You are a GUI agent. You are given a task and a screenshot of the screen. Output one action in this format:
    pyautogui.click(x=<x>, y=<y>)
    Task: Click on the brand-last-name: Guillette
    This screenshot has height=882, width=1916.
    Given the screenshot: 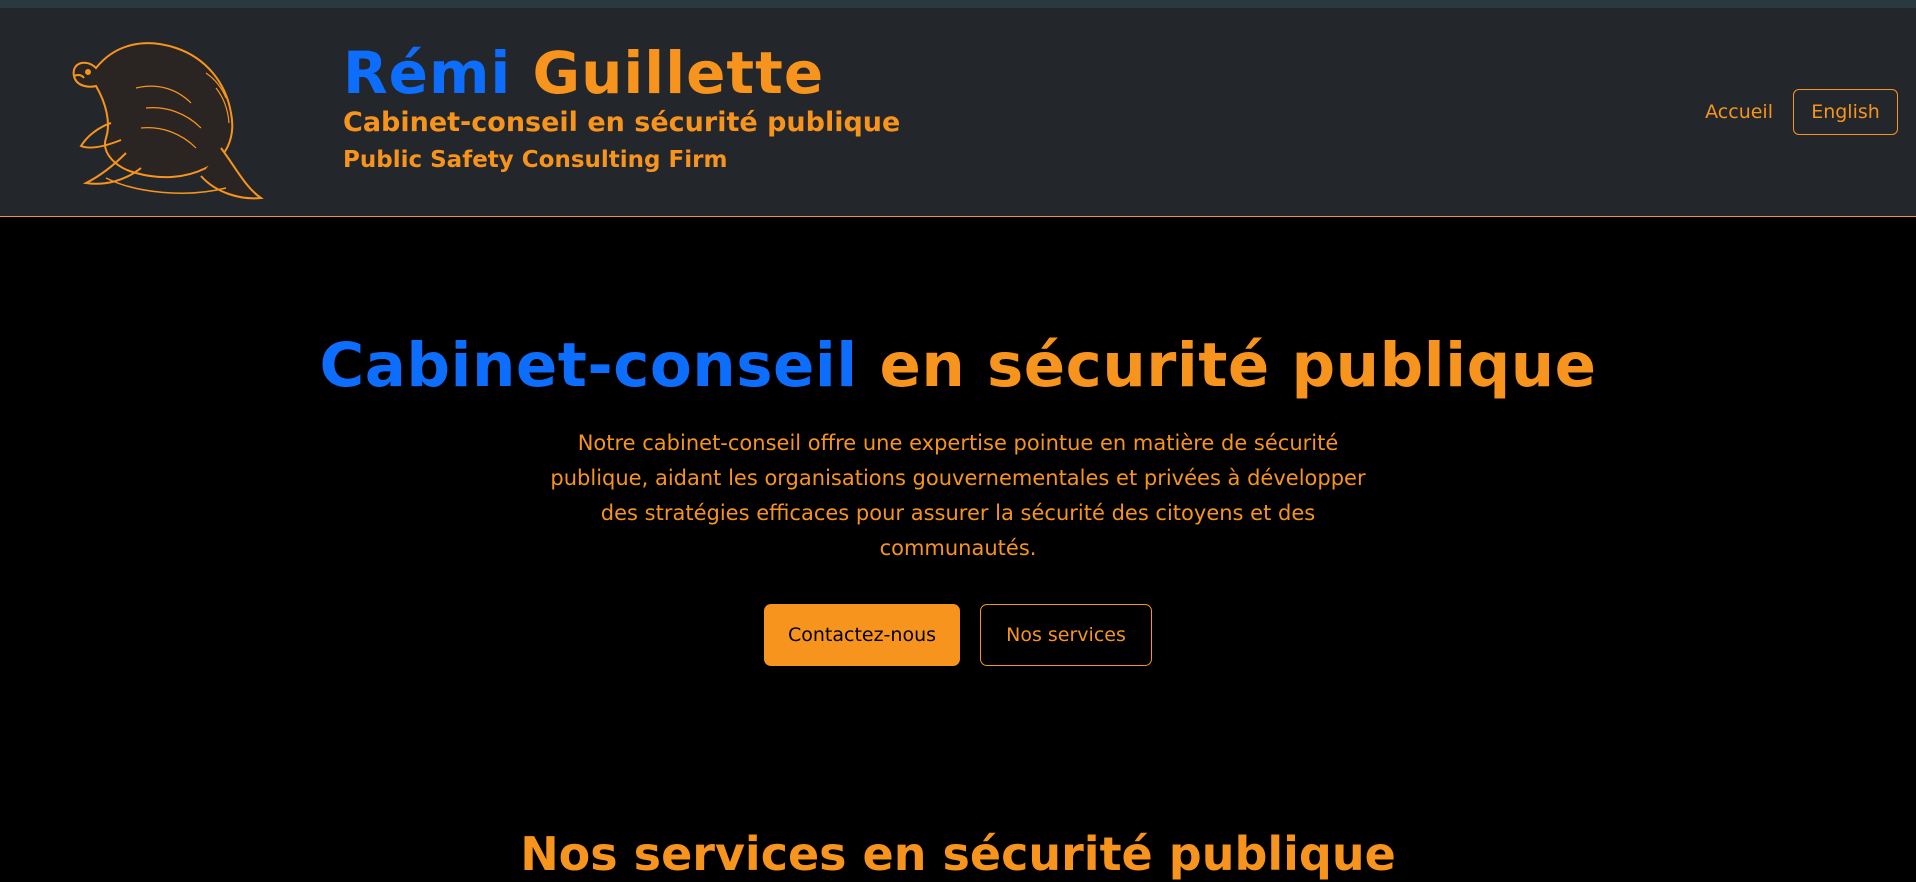 What is the action you would take?
    pyautogui.click(x=678, y=73)
    